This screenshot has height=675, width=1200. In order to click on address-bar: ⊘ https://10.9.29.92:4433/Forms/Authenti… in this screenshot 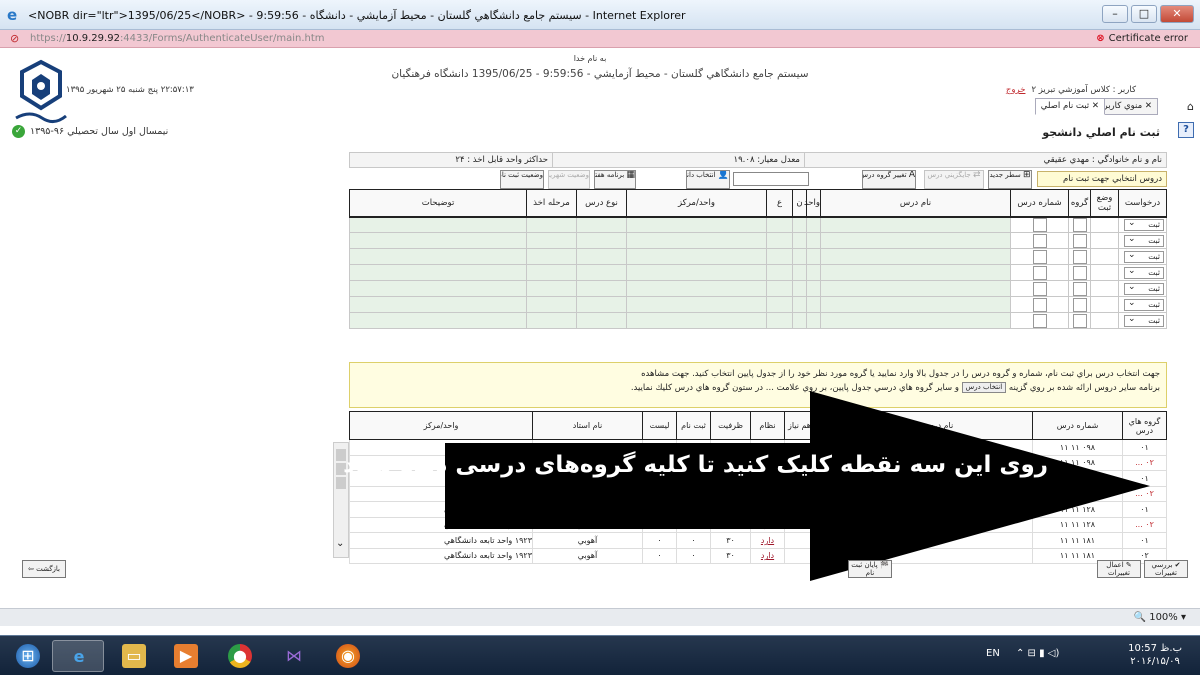, I will do `click(600, 39)`.